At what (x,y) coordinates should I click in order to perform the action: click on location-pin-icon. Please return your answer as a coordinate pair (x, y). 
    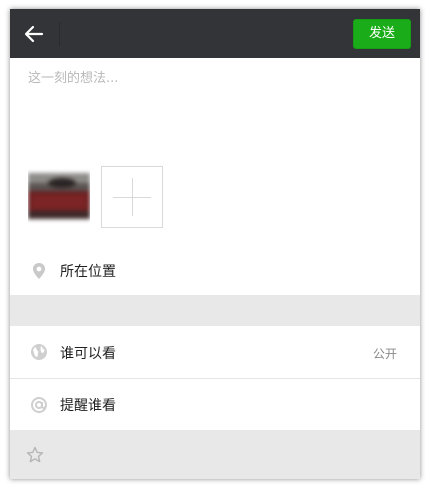
    Looking at the image, I should click on (39, 271).